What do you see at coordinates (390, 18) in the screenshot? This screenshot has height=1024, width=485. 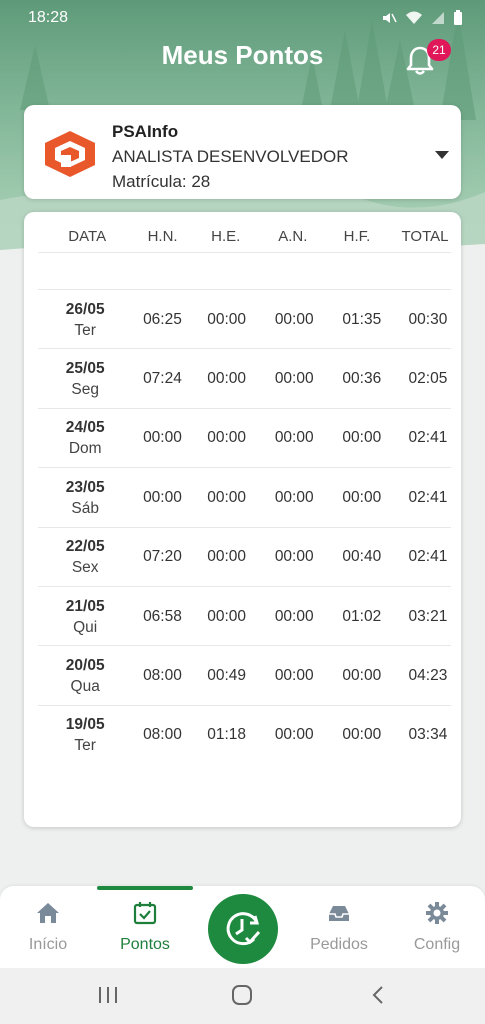 I see `mute-icon` at bounding box center [390, 18].